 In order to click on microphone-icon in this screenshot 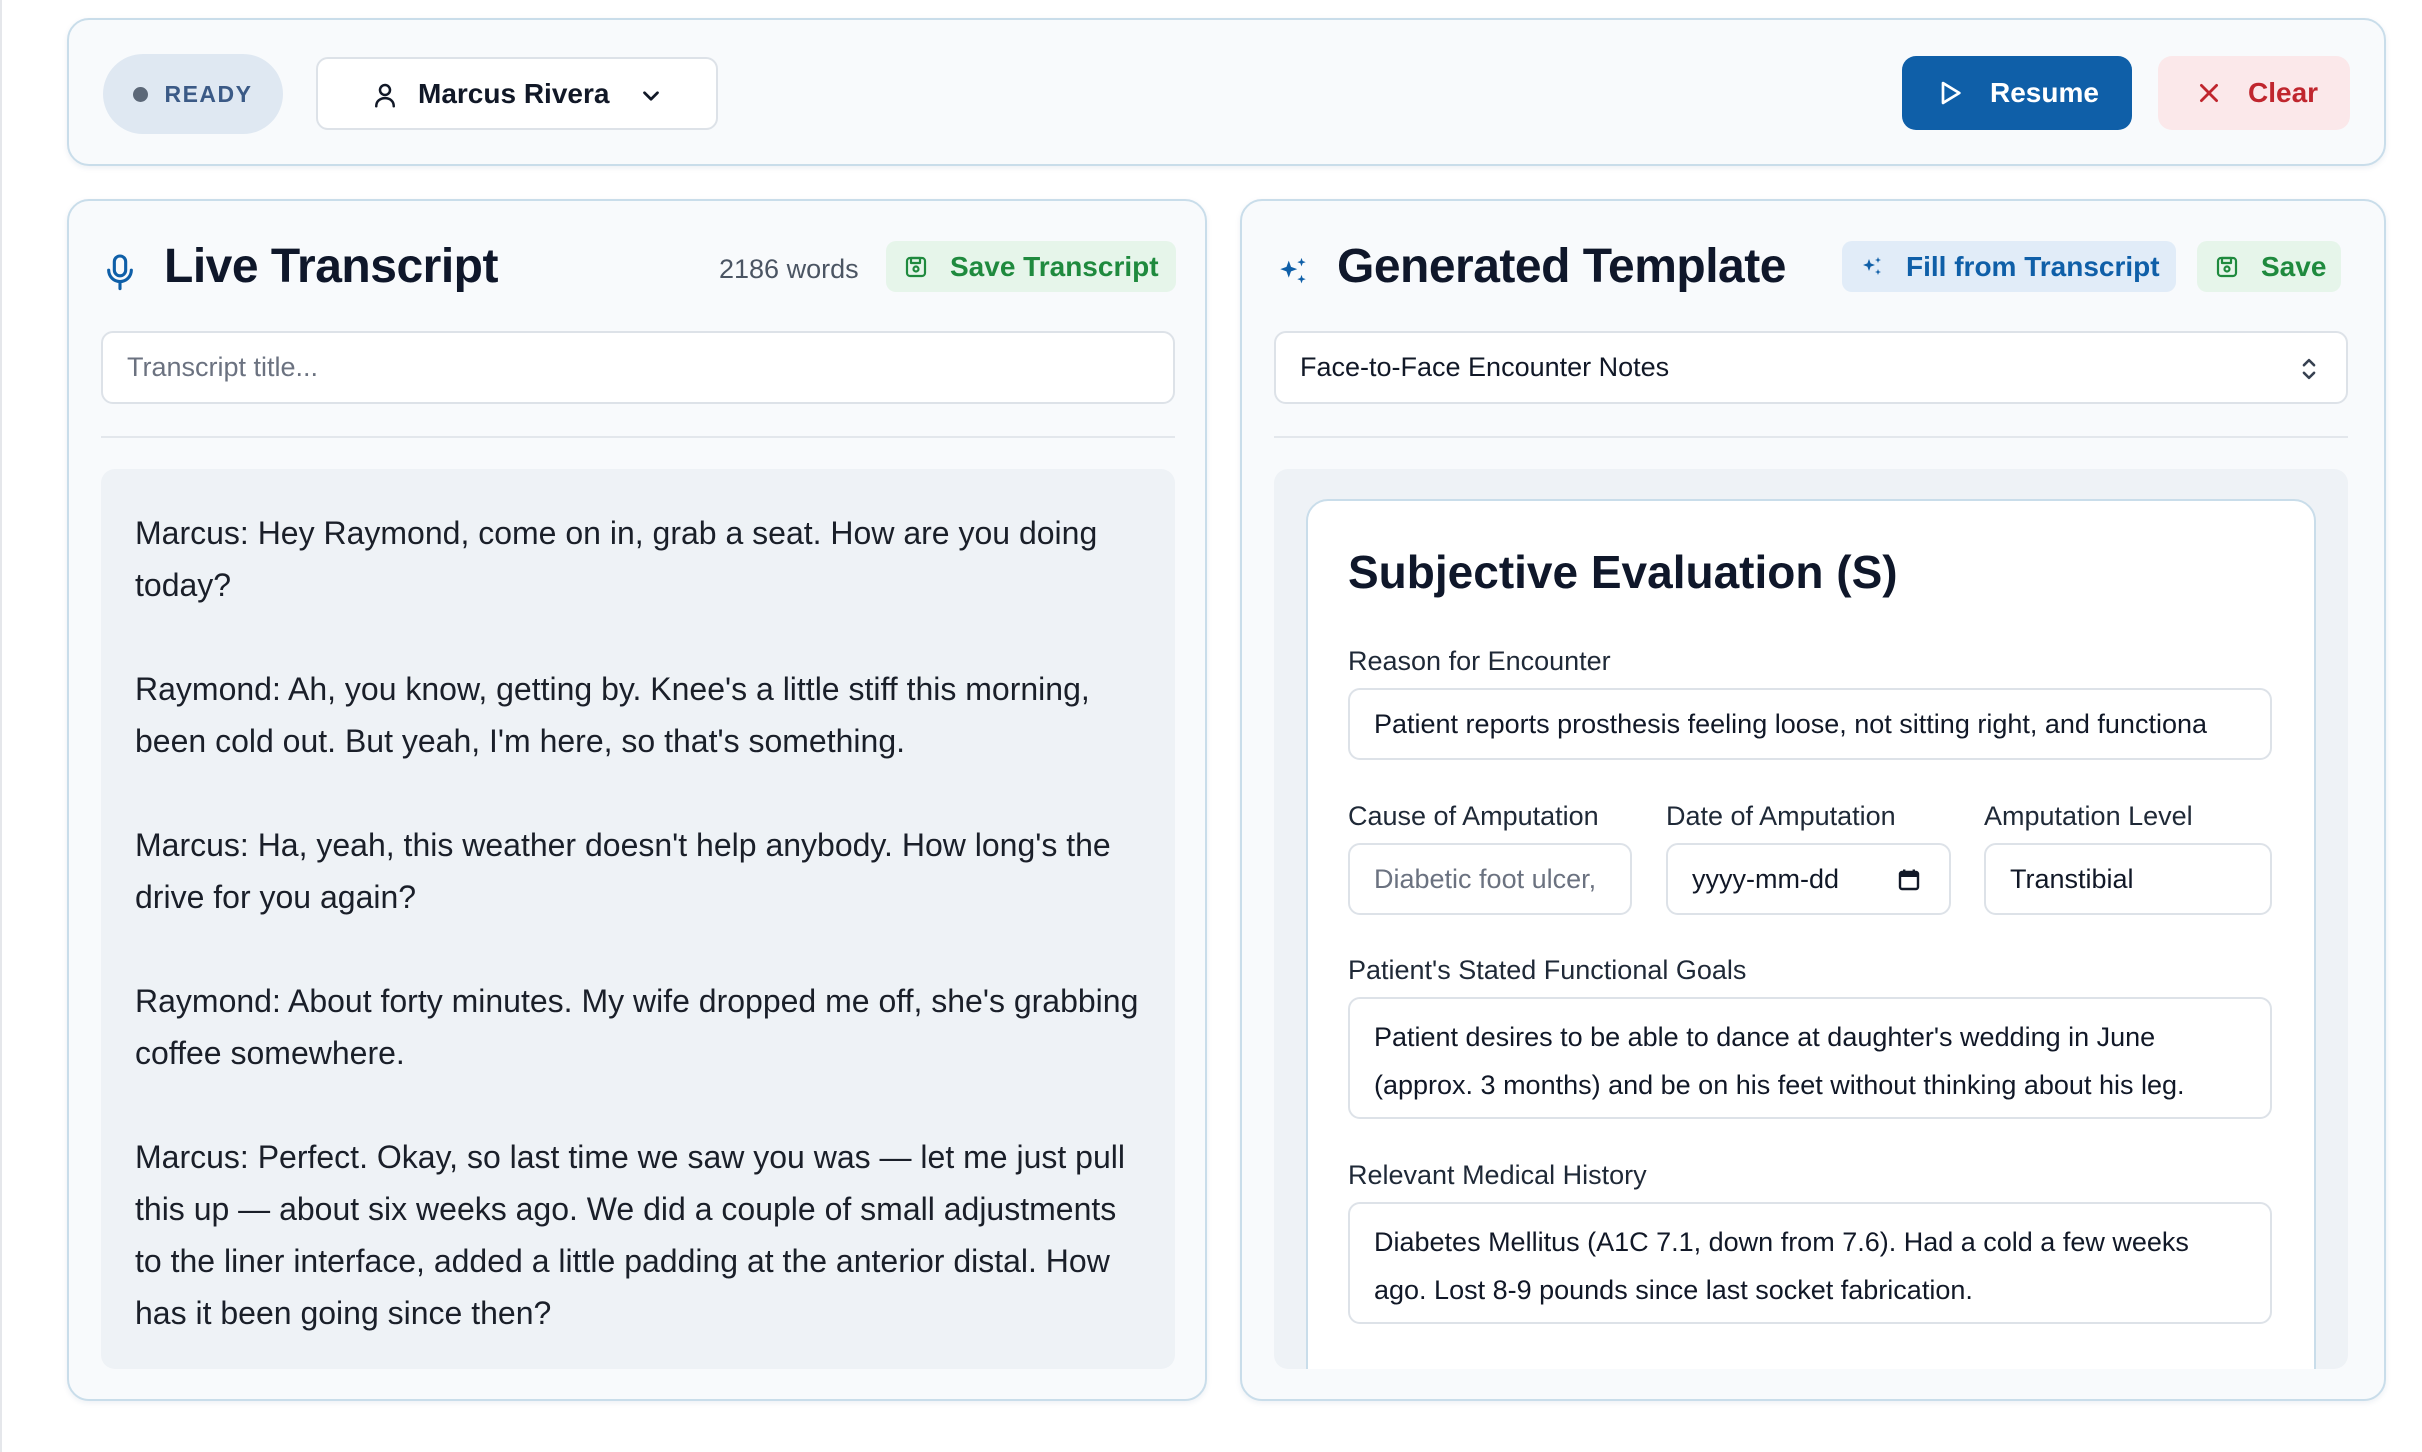, I will do `click(120, 272)`.